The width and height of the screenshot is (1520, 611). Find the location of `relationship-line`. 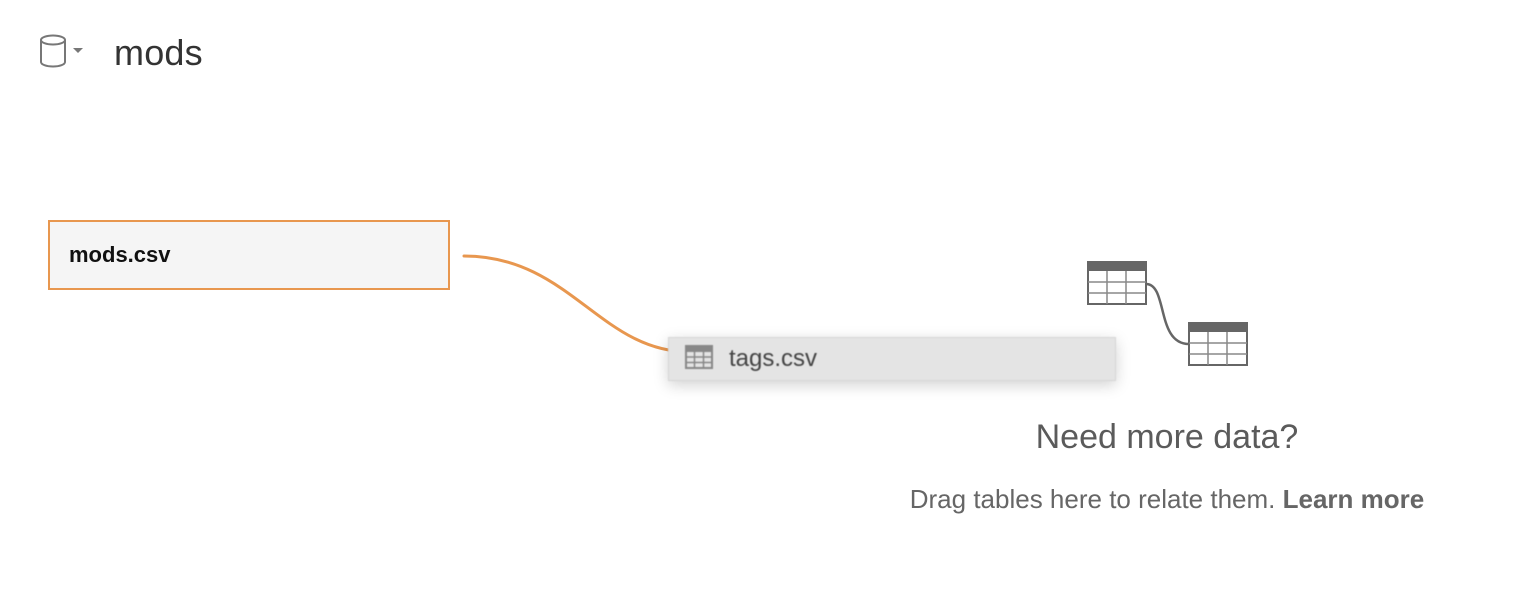

relationship-line is located at coordinates (577, 304).